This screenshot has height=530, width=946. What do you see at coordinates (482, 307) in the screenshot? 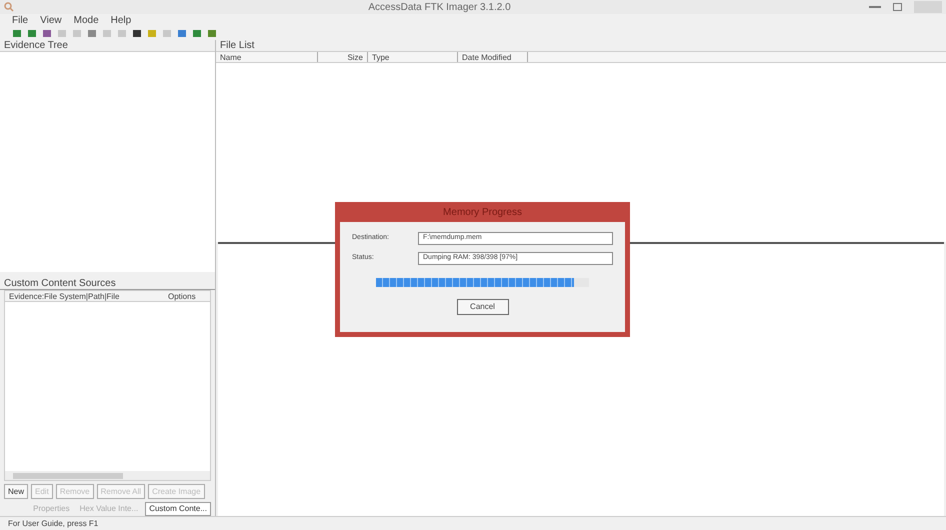
I see `cancel-button: Cancel` at bounding box center [482, 307].